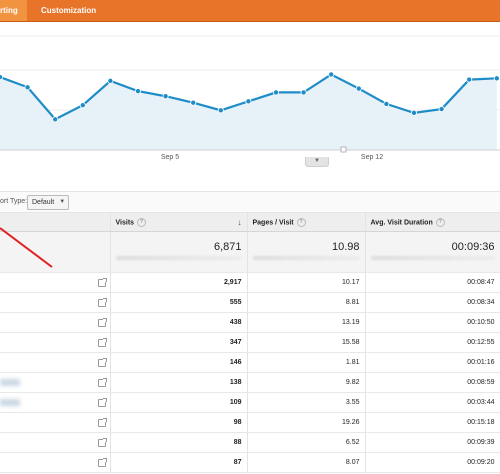 This screenshot has height=474, width=500. What do you see at coordinates (306, 422) in the screenshot?
I see `row-pages-per-visit: 19.26` at bounding box center [306, 422].